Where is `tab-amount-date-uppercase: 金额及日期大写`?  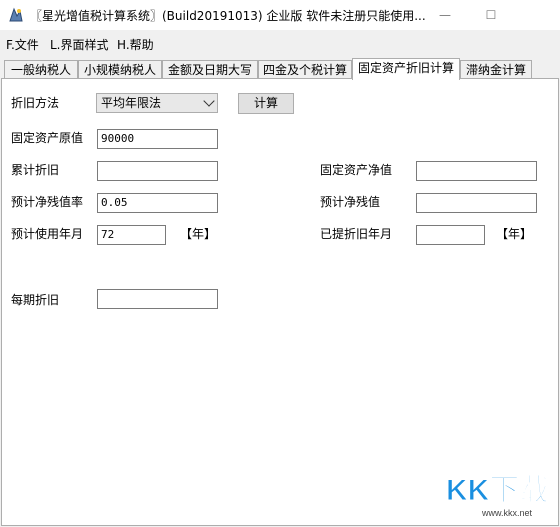 tab-amount-date-uppercase: 金额及日期大写 is located at coordinates (210, 69).